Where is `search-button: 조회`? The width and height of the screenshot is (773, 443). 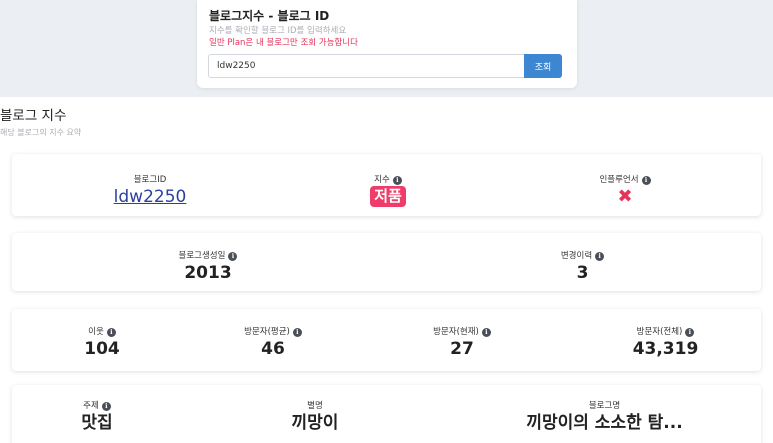 search-button: 조회 is located at coordinates (543, 66).